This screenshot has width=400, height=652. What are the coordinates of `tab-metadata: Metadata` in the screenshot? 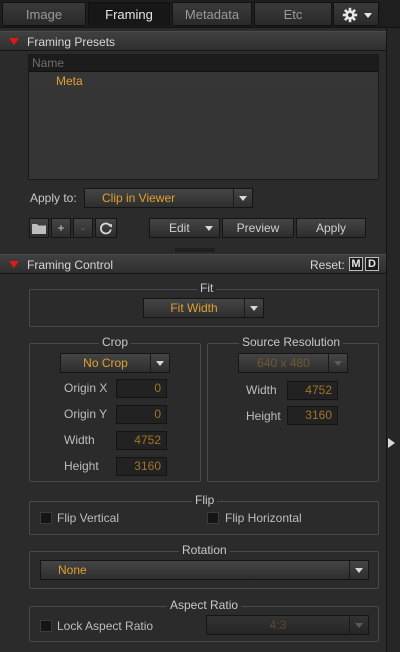 It's located at (212, 14).